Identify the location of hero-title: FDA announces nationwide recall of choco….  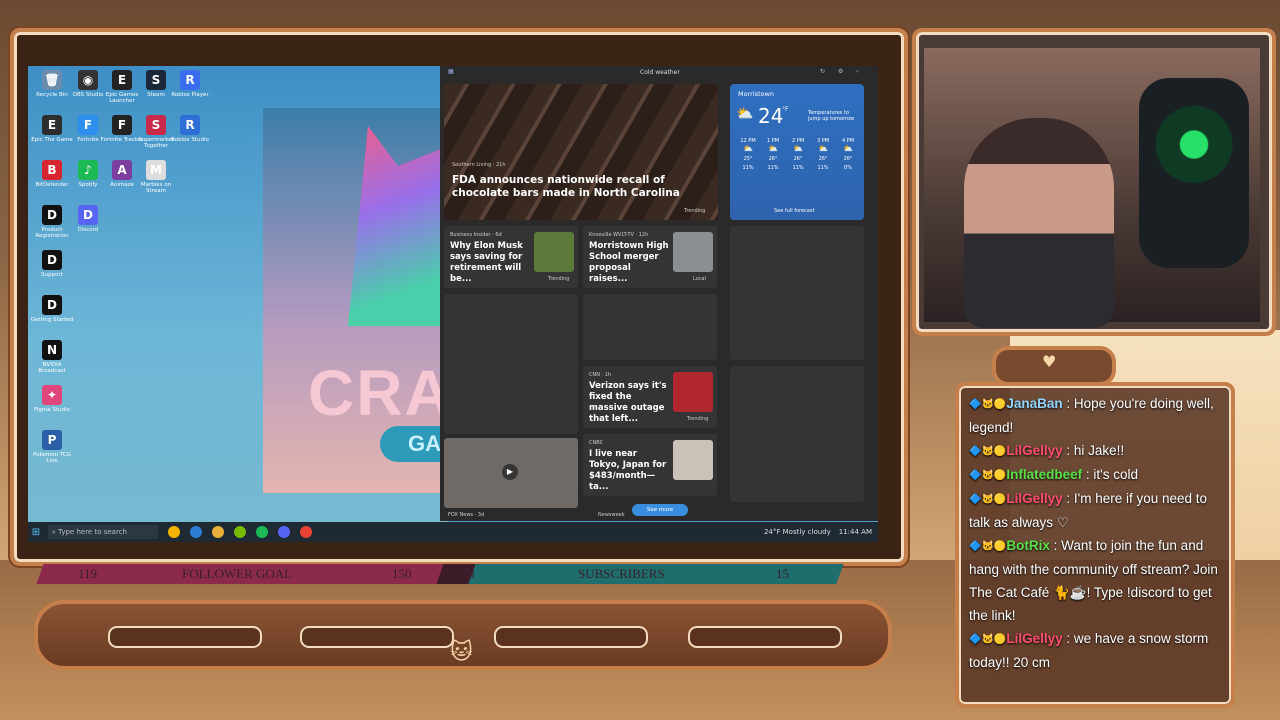
(566, 186).